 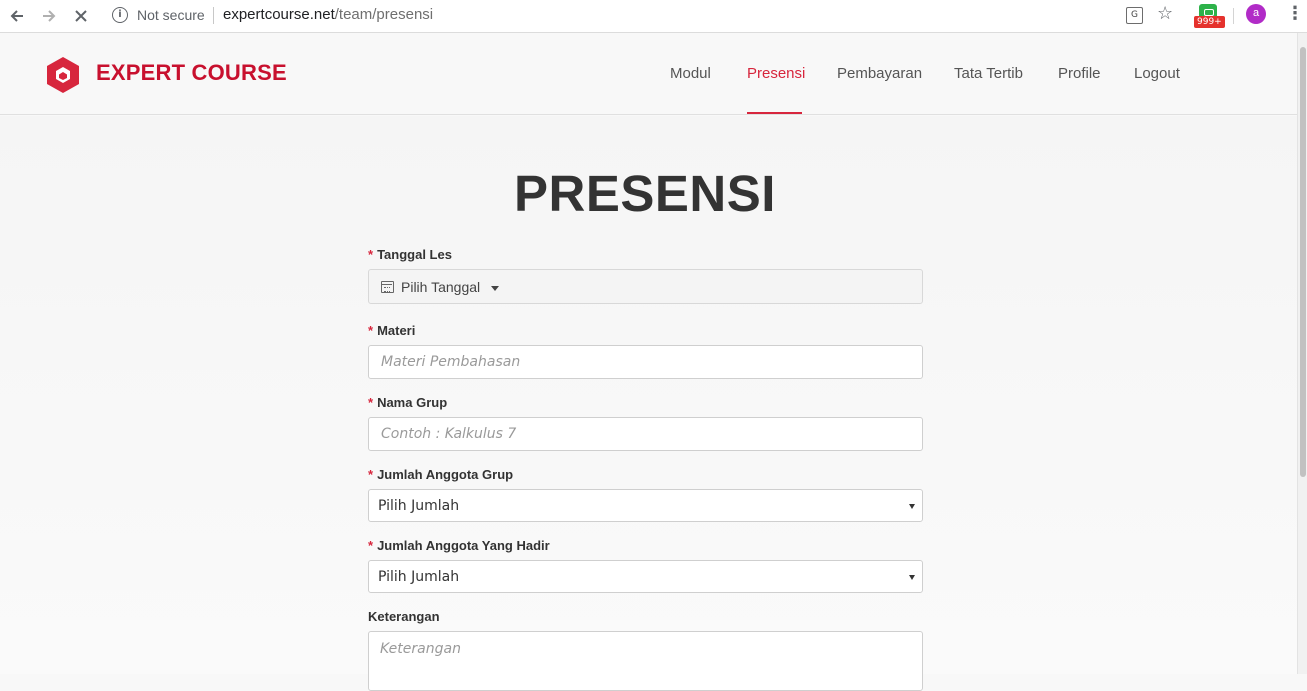 What do you see at coordinates (396, 330) in the screenshot?
I see `materi-label-text: Materi` at bounding box center [396, 330].